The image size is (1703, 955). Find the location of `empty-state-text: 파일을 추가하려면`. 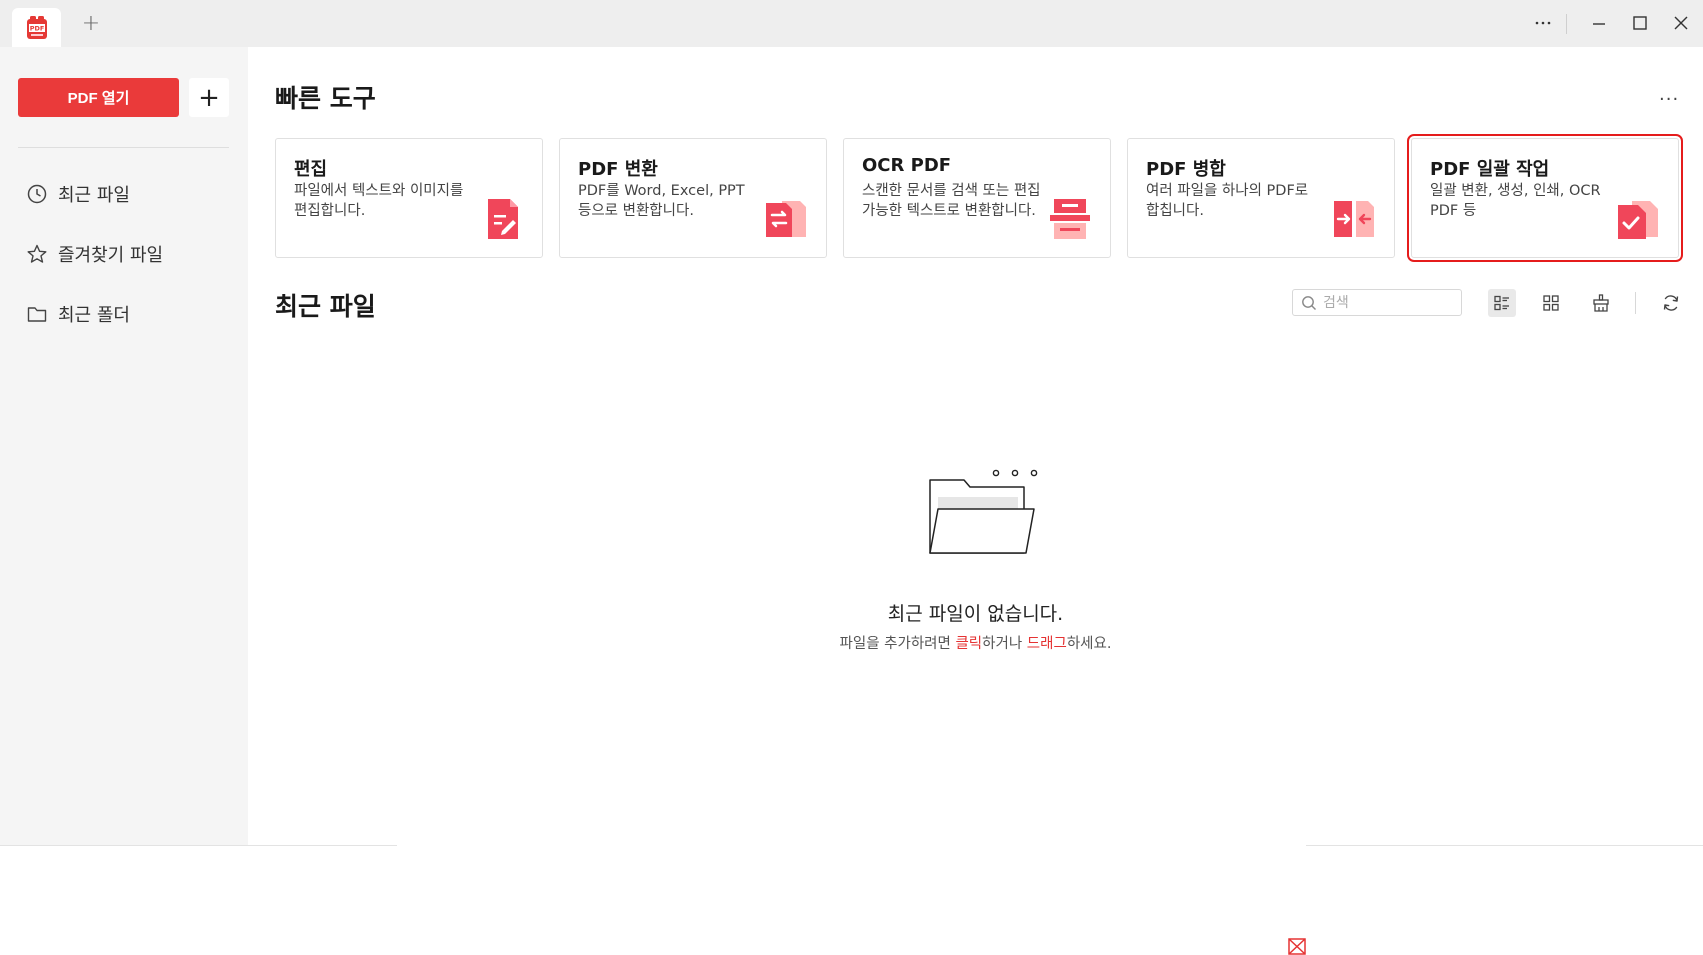

empty-state-text: 파일을 추가하려면 is located at coordinates (897, 644).